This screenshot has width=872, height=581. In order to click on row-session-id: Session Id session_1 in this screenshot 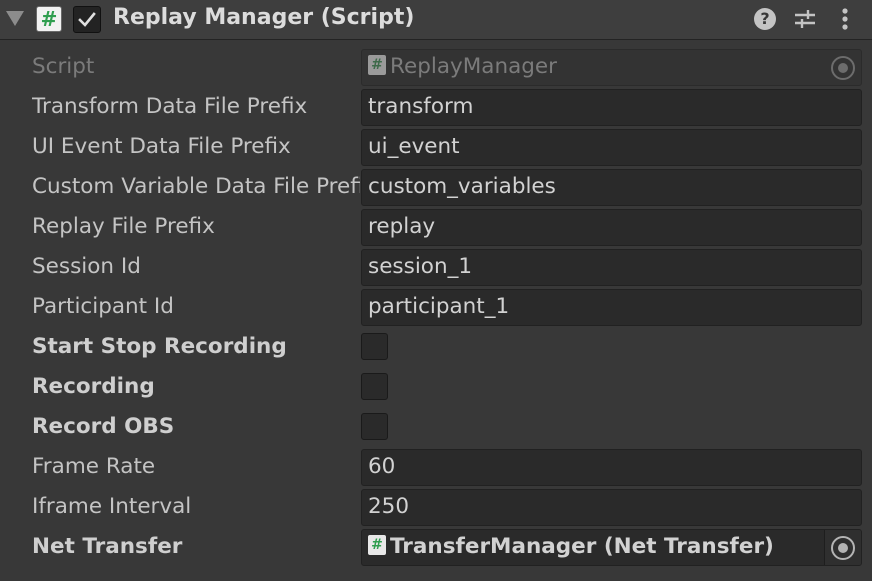, I will do `click(436, 267)`.